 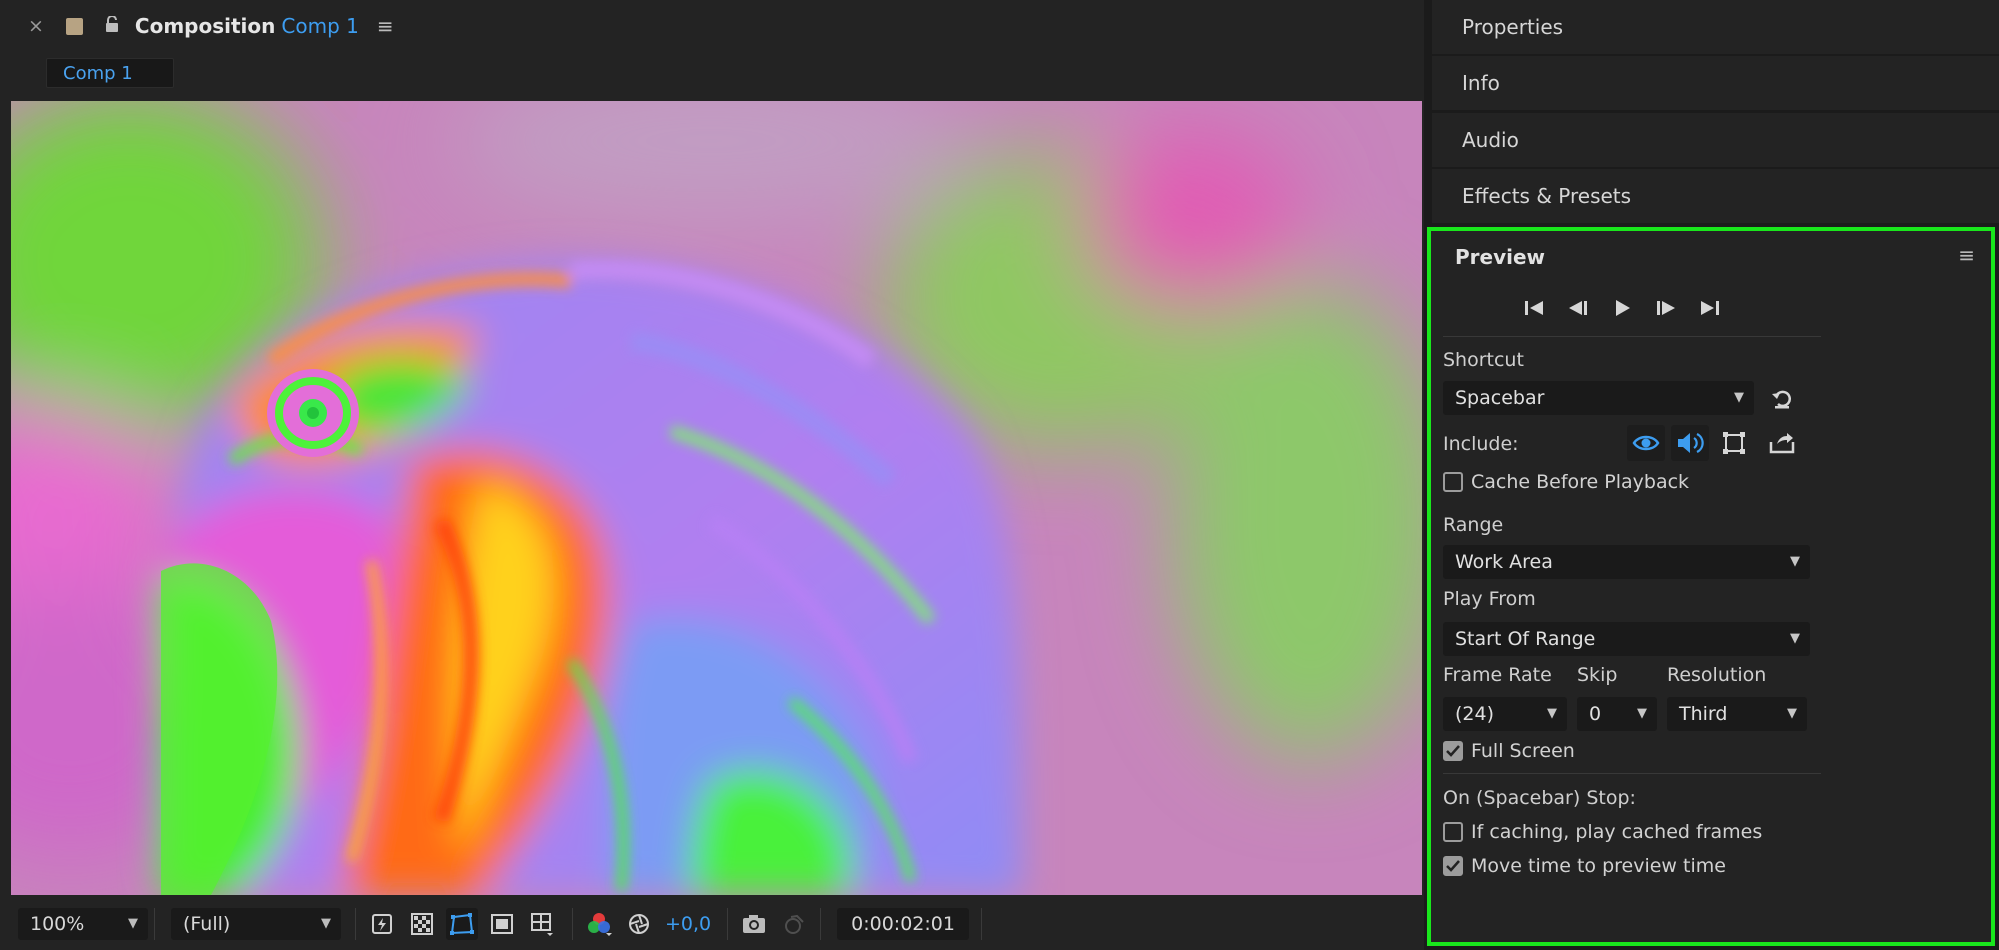 What do you see at coordinates (382, 924) in the screenshot?
I see `fast-previews-icon` at bounding box center [382, 924].